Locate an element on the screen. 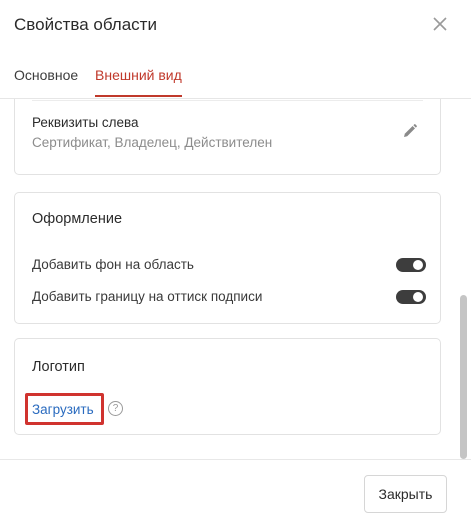 Image resolution: width=471 pixels, height=523 pixels. divider is located at coordinates (227, 100).